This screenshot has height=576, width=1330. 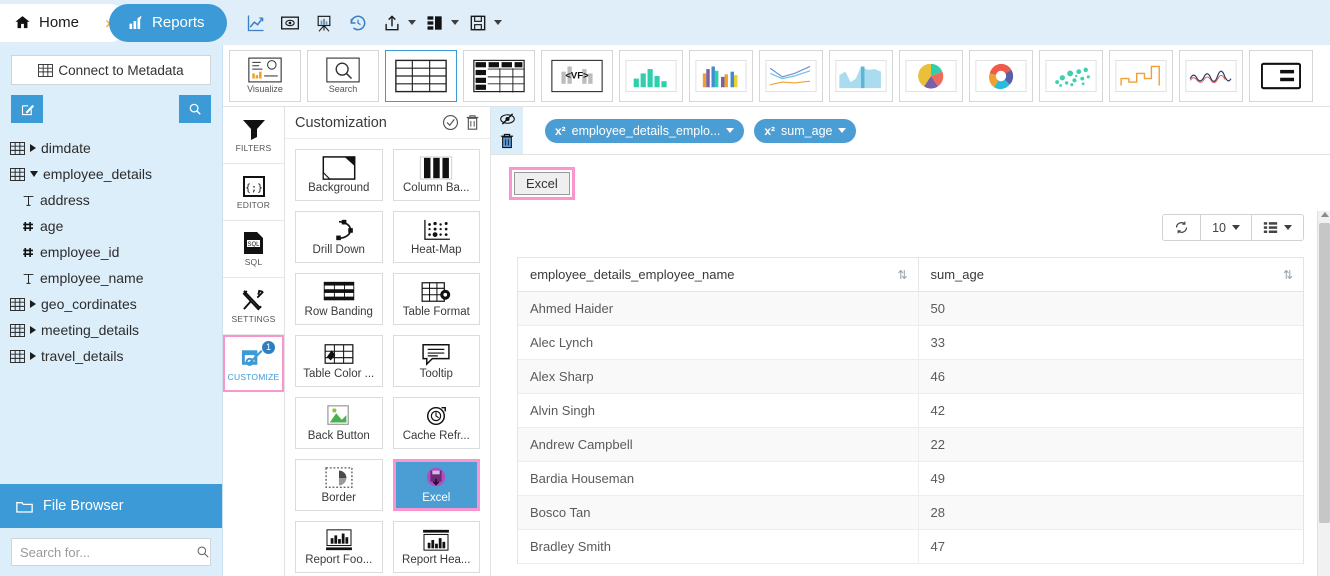 What do you see at coordinates (392, 23) in the screenshot?
I see `share-upload-icon` at bounding box center [392, 23].